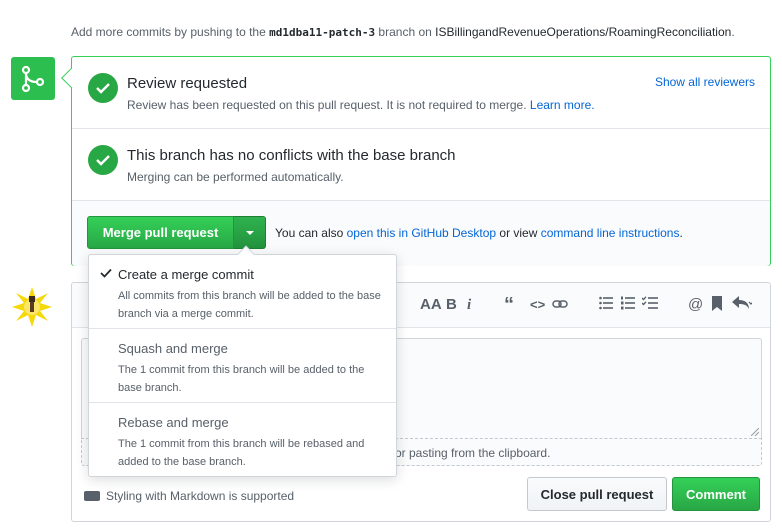 The height and width of the screenshot is (532, 782). What do you see at coordinates (628, 305) in the screenshot?
I see `ordered-list-icon` at bounding box center [628, 305].